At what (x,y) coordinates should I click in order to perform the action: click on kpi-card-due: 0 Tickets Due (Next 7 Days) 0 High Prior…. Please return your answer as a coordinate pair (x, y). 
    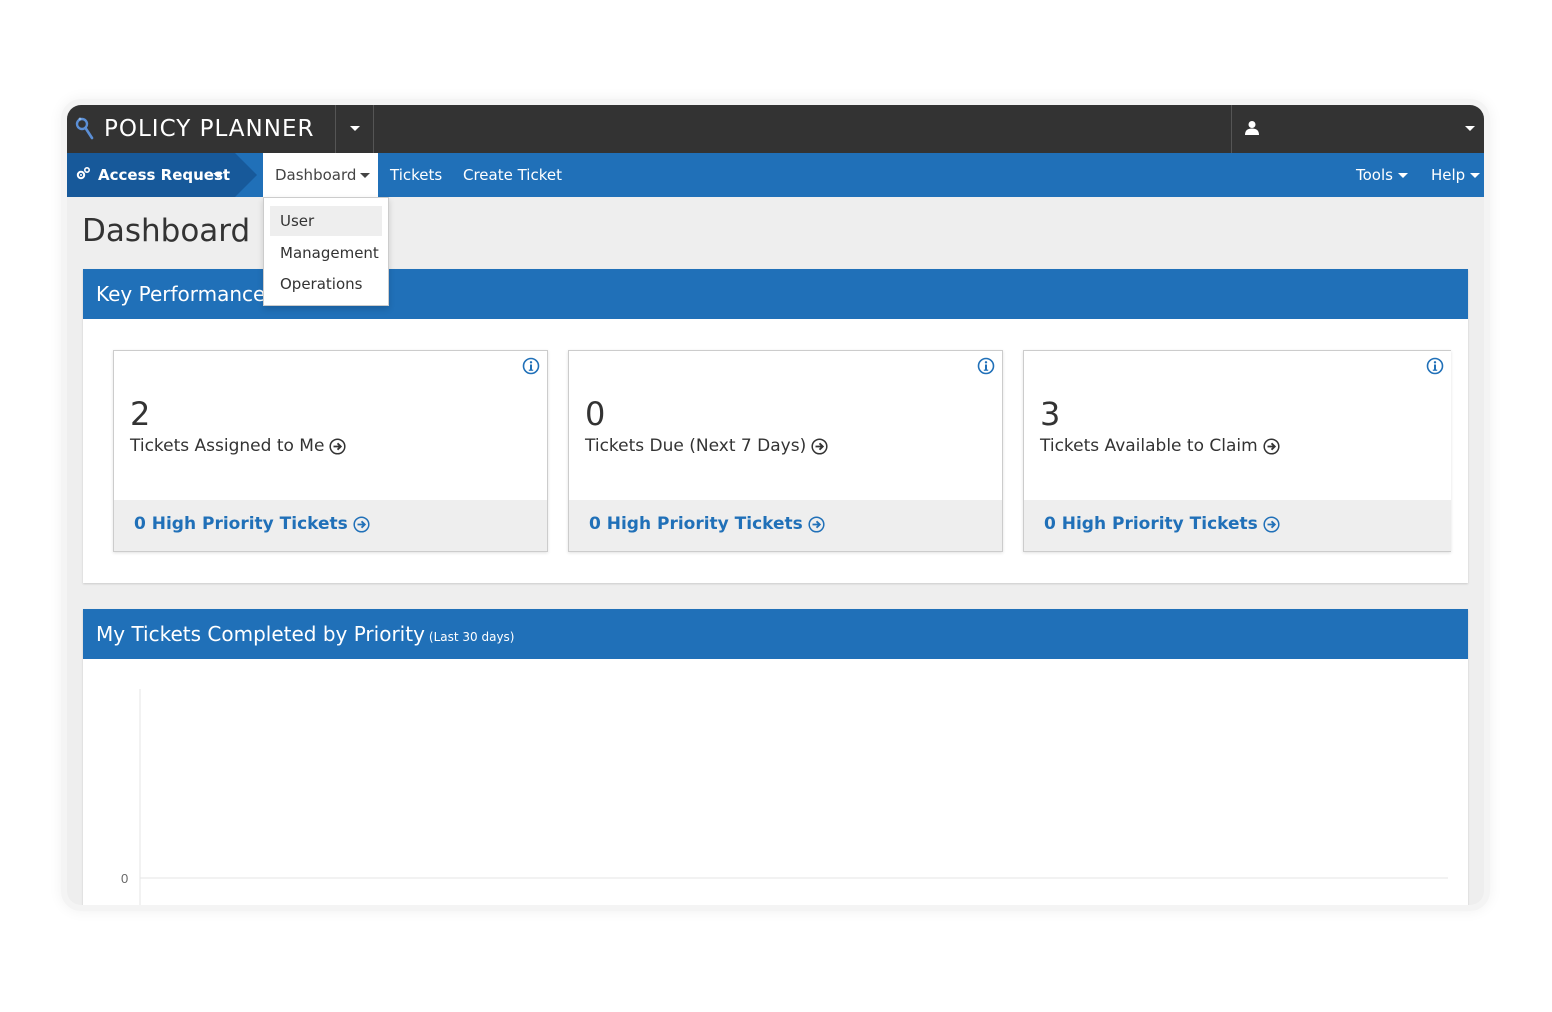
    Looking at the image, I should click on (785, 451).